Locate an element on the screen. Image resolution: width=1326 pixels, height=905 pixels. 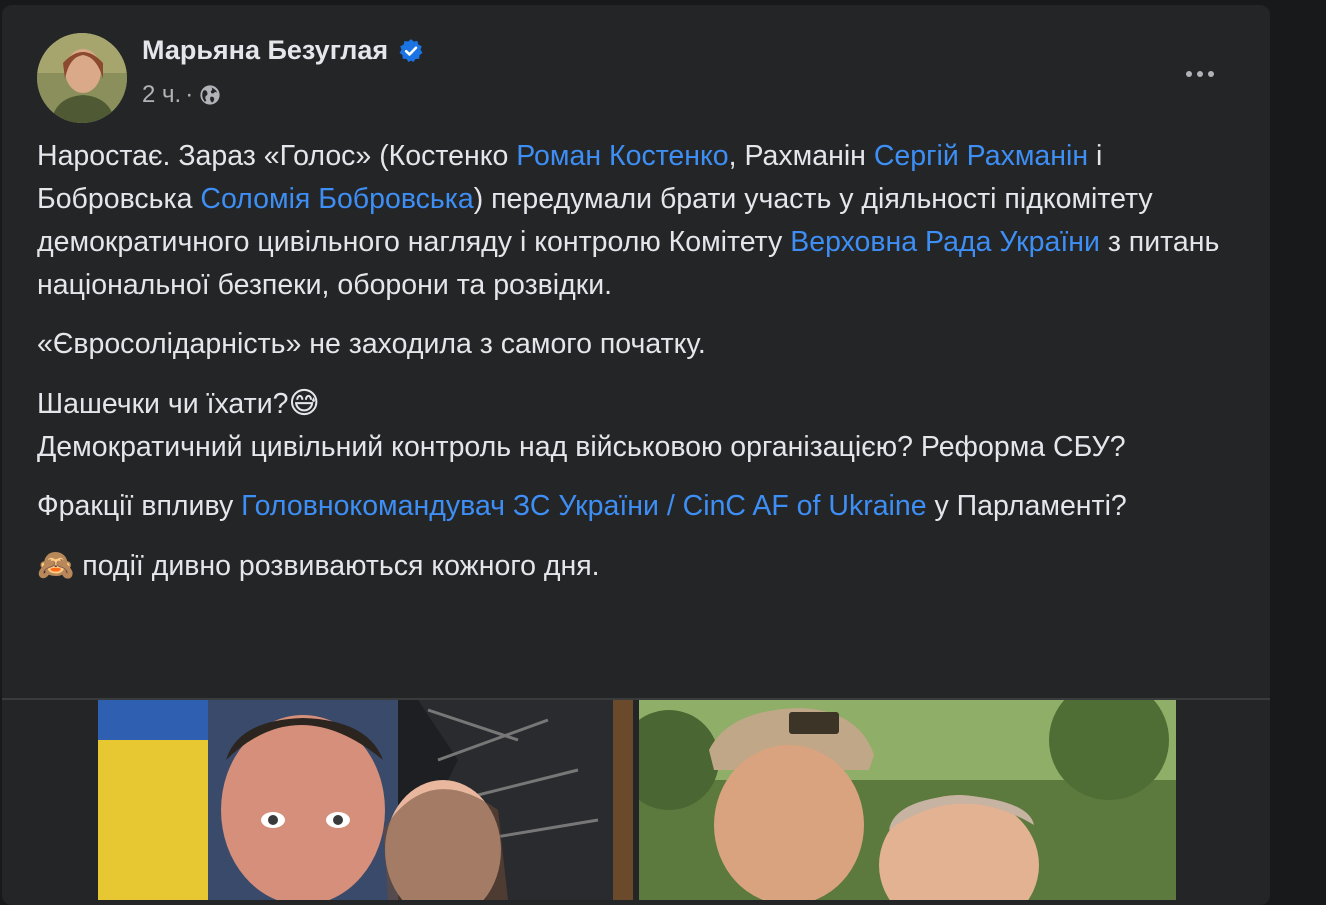
globe-icon is located at coordinates (210, 95).